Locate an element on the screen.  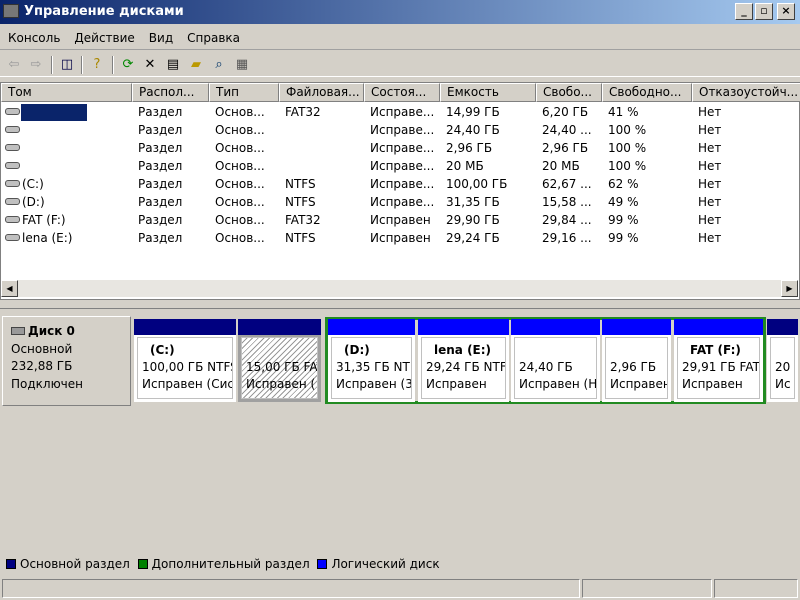
scroll-left-icon: ◀ is located at coordinates (9, 288).